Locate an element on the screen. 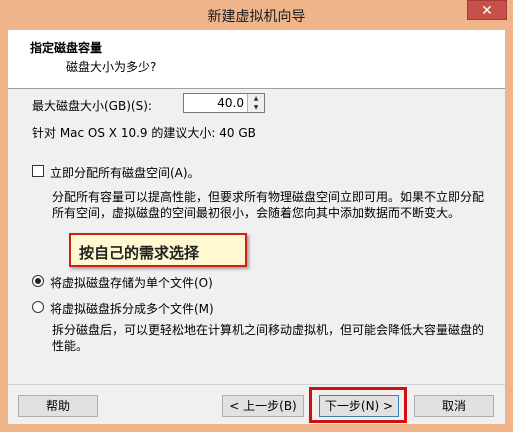  max-disk-size-input: 40.0 is located at coordinates (215, 103).